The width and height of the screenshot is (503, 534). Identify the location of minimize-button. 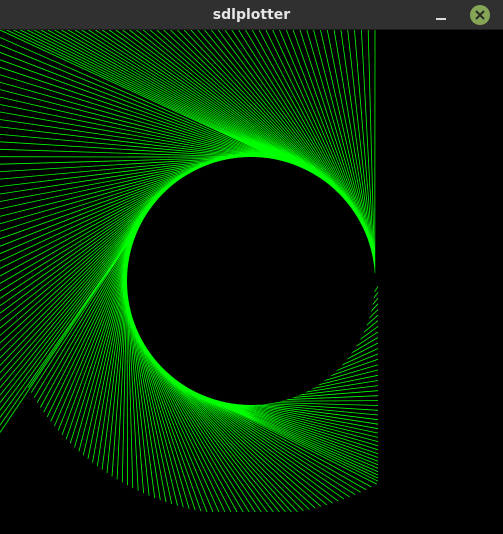
(441, 15).